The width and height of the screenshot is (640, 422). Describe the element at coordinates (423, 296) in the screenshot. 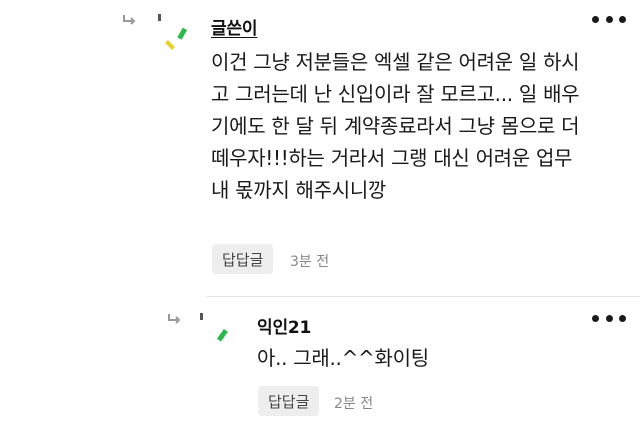

I see `comment-divider` at that location.